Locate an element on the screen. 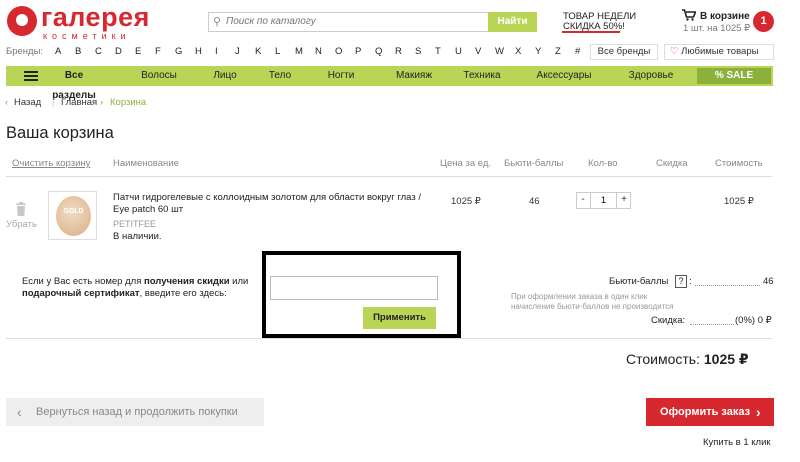  brand-letter-link: P is located at coordinates (358, 51).